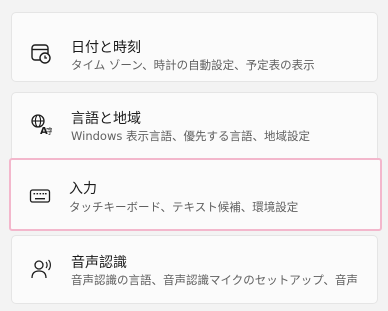  Describe the element at coordinates (106, 119) in the screenshot. I see `settings-item-title: 言語と地域` at that location.